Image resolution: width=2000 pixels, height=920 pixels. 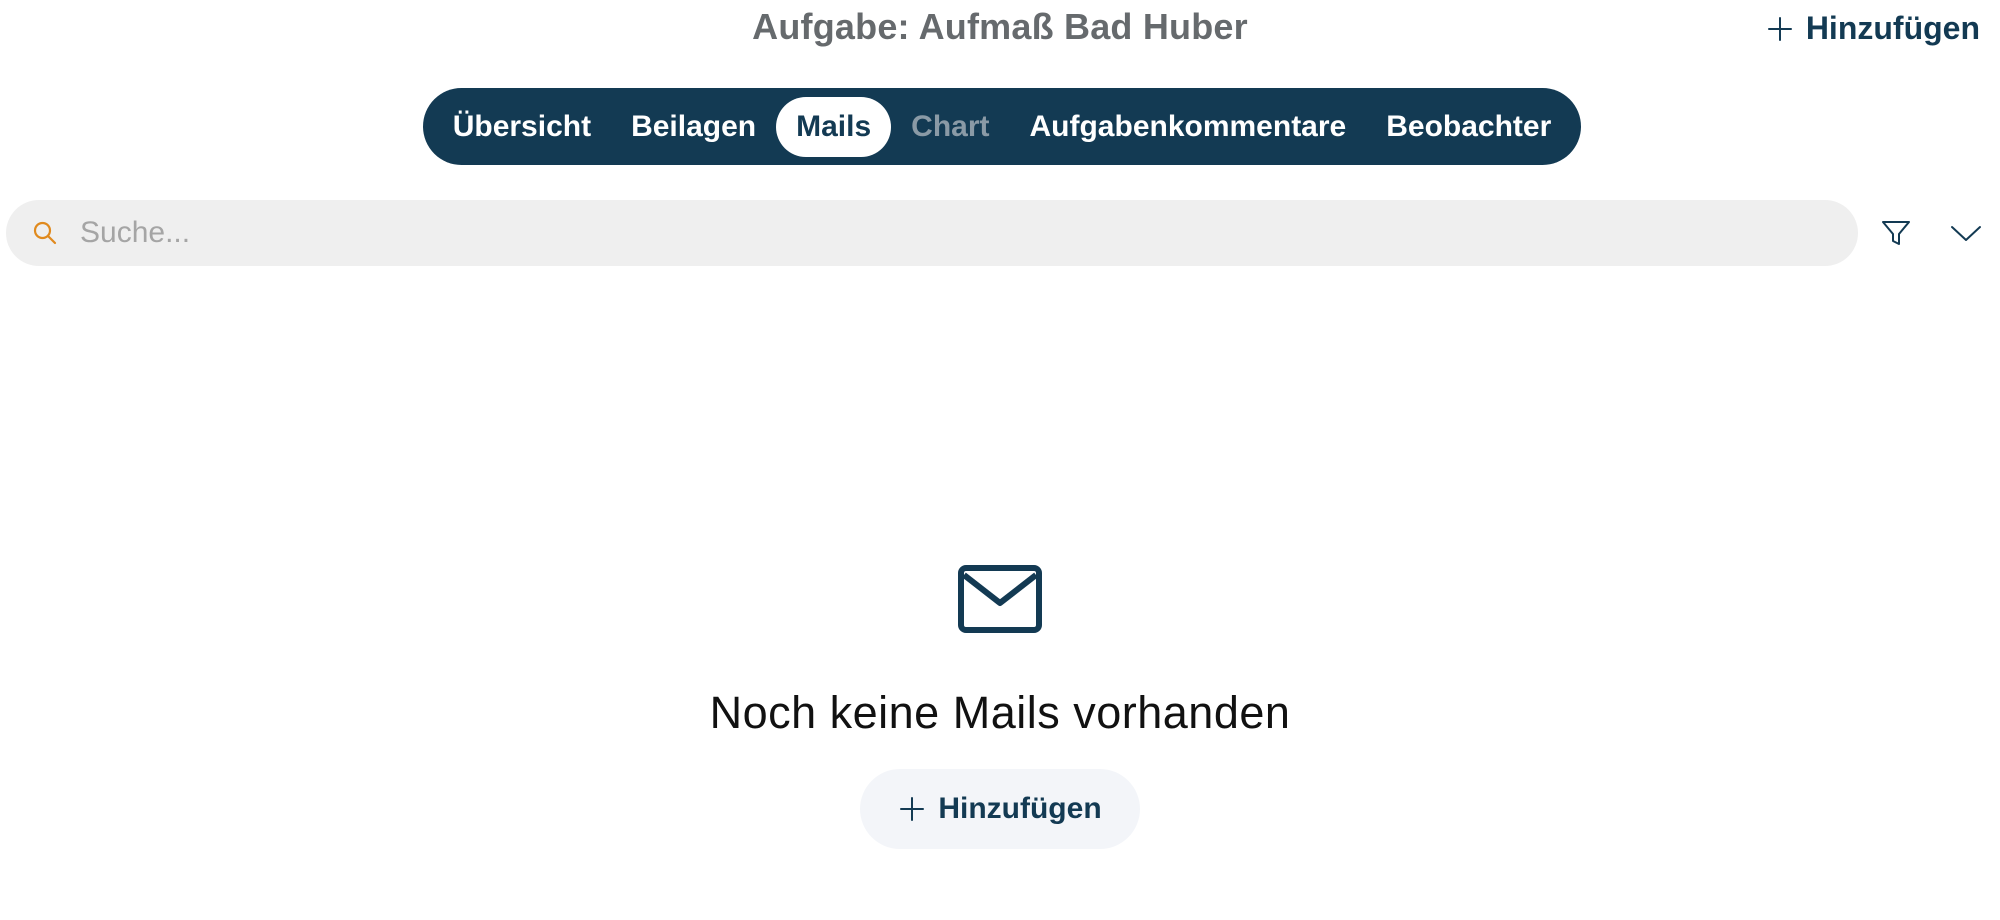 What do you see at coordinates (834, 126) in the screenshot?
I see `tab-mails: Mails` at bounding box center [834, 126].